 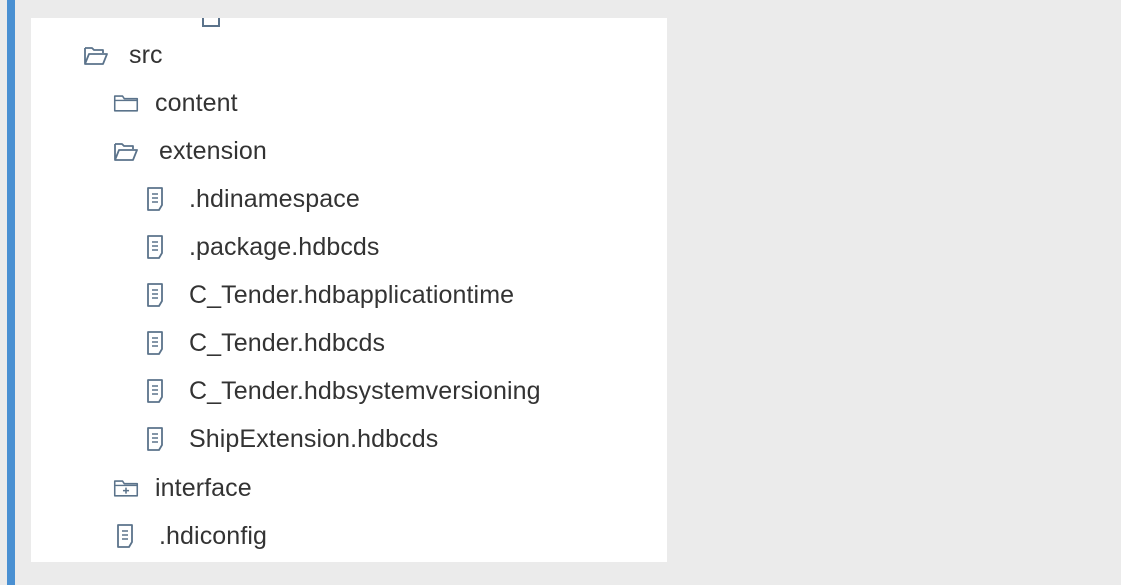 I want to click on tree-item-shipextension-hdbcds: ShipExtension.hdbcds, so click(x=290, y=439).